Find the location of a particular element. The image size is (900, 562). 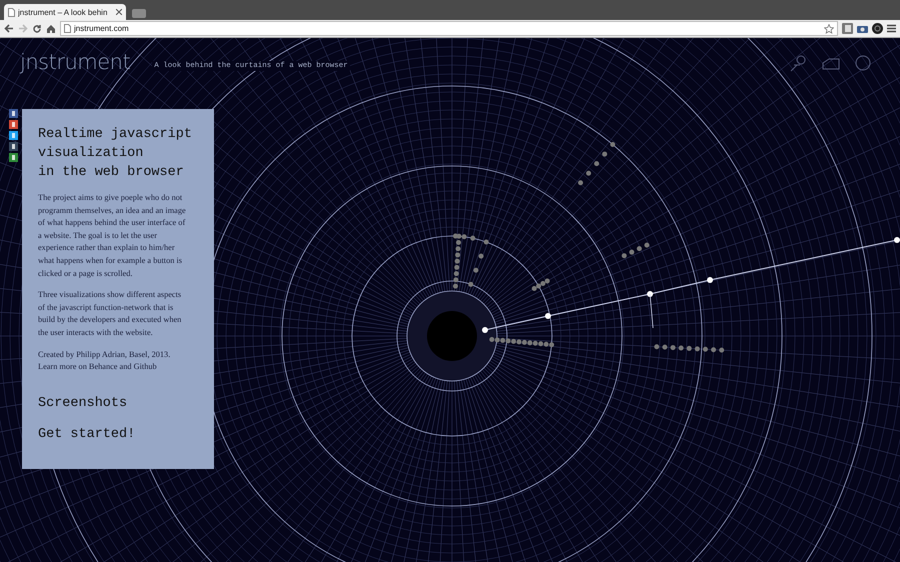

site-logo: jnstrument is located at coordinates (75, 62).